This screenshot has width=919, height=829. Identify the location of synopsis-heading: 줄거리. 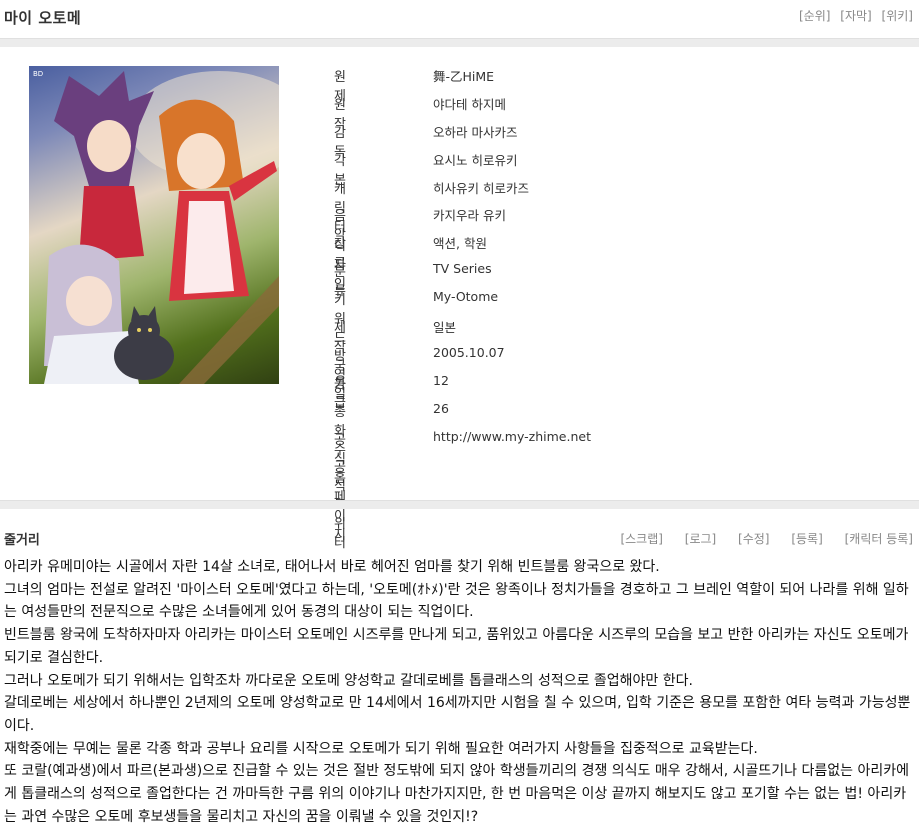
(22, 540).